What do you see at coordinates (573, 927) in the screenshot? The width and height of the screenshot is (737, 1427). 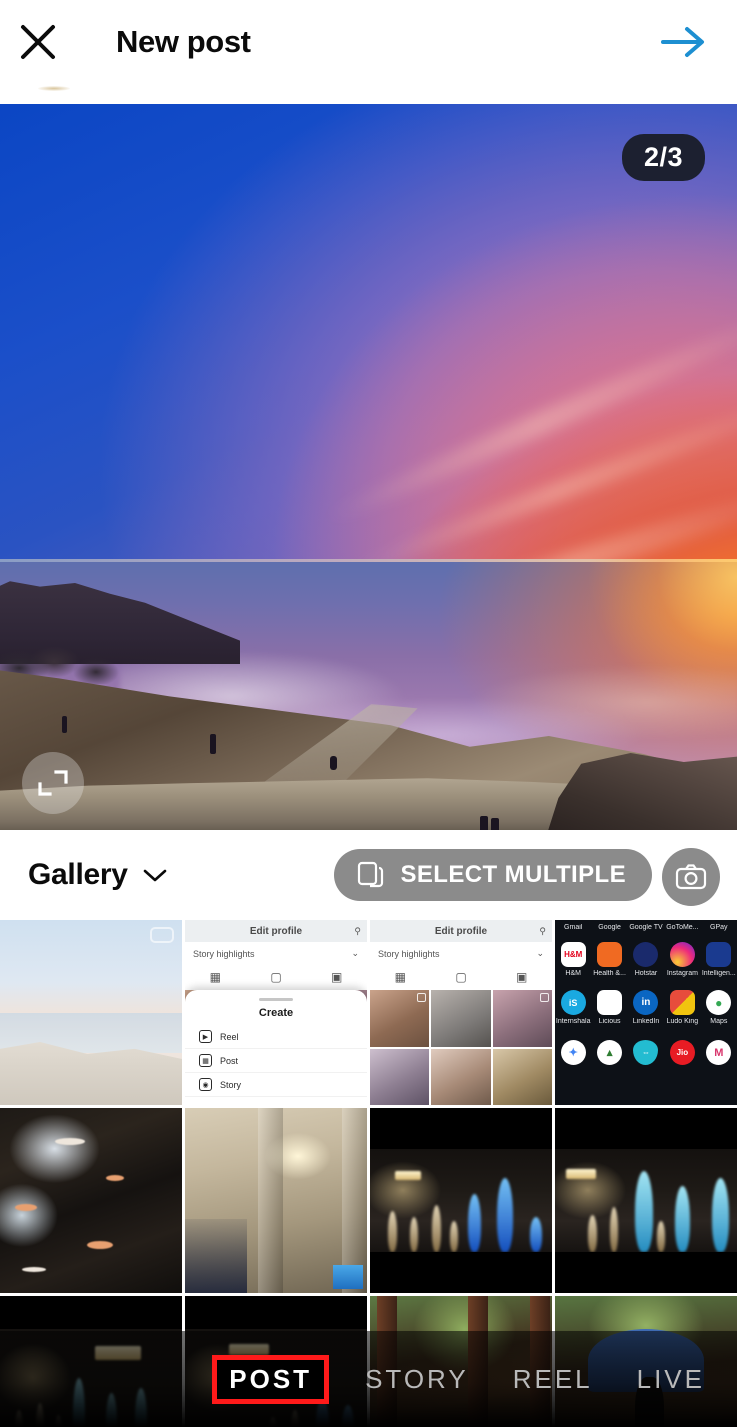 I see `app-label: Gmail` at bounding box center [573, 927].